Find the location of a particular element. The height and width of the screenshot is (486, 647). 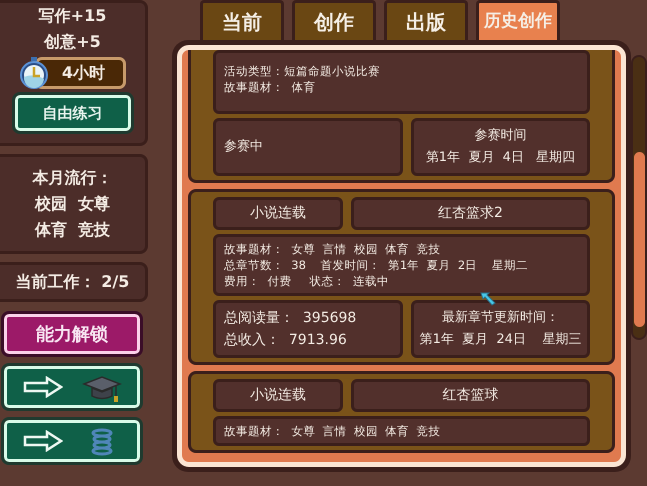

date-text: 第1年 夏月 4日 星期四 is located at coordinates (501, 157).